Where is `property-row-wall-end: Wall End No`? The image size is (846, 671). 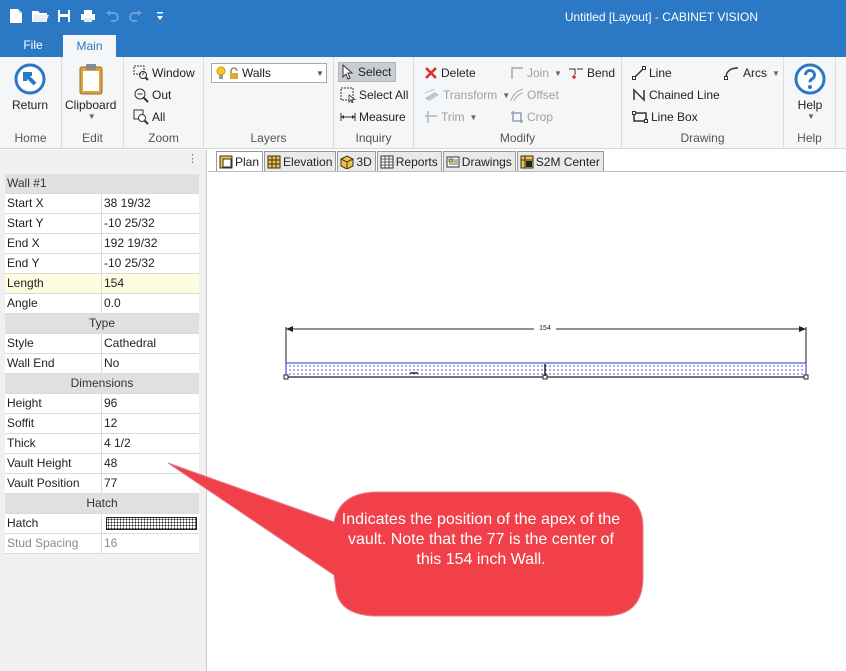
property-row-wall-end: Wall End No is located at coordinates (102, 364).